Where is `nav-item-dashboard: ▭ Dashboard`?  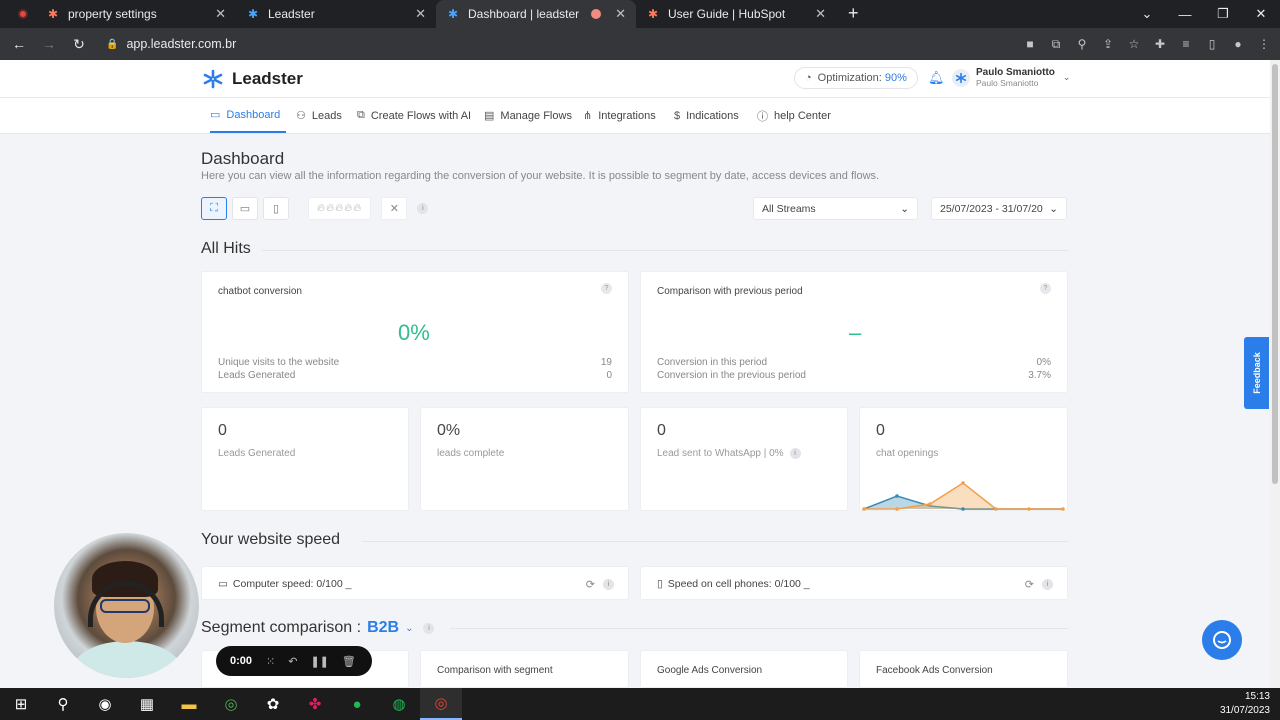
nav-item-dashboard: ▭ Dashboard is located at coordinates (248, 115).